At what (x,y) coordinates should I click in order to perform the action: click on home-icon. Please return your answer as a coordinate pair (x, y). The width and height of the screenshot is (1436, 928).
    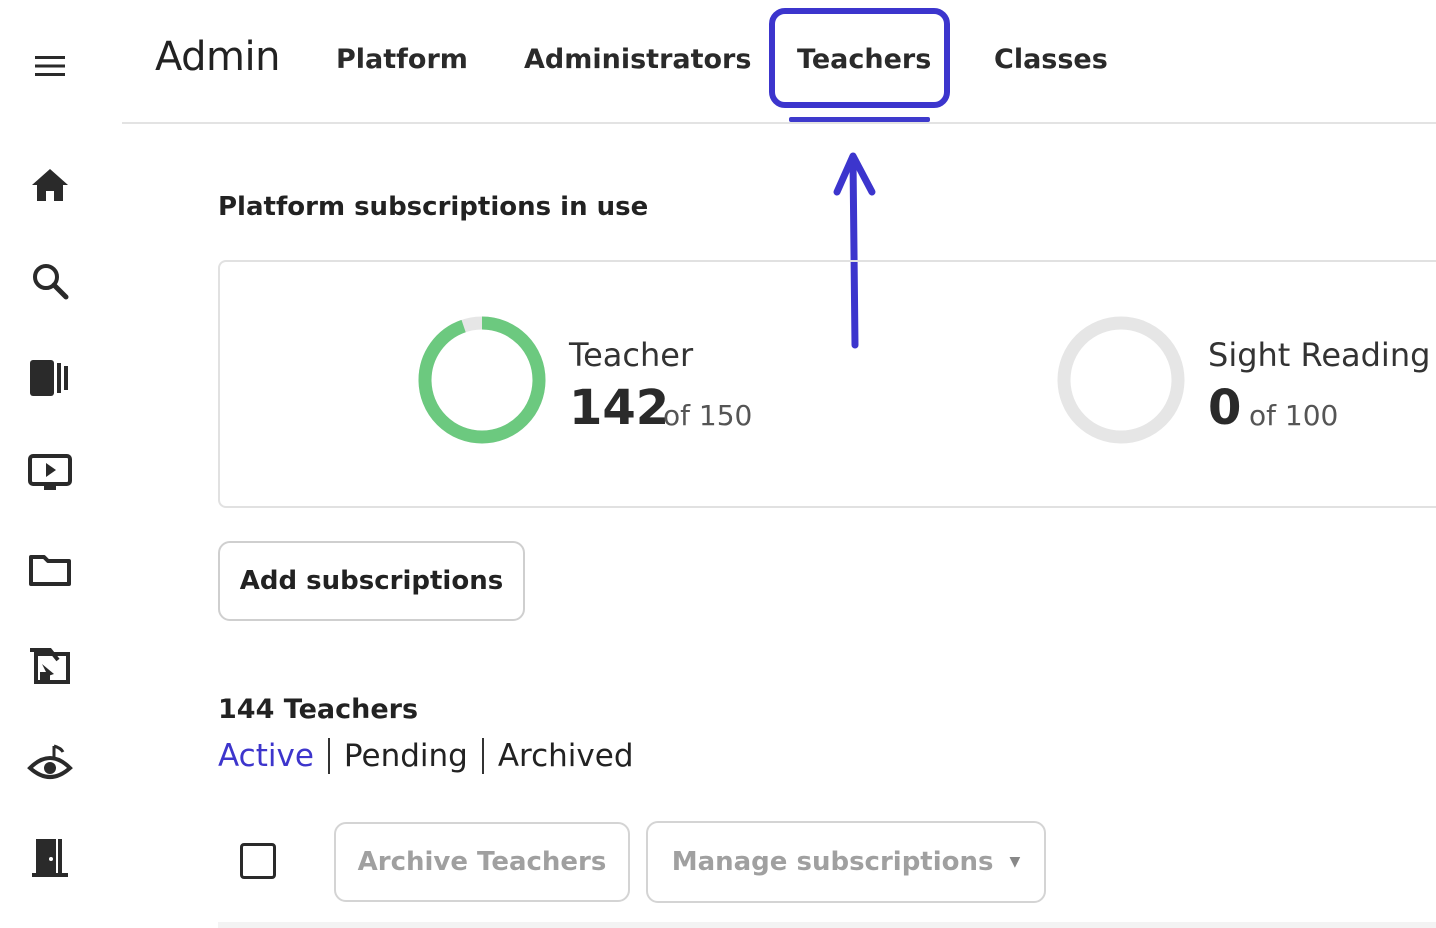
    Looking at the image, I should click on (50, 185).